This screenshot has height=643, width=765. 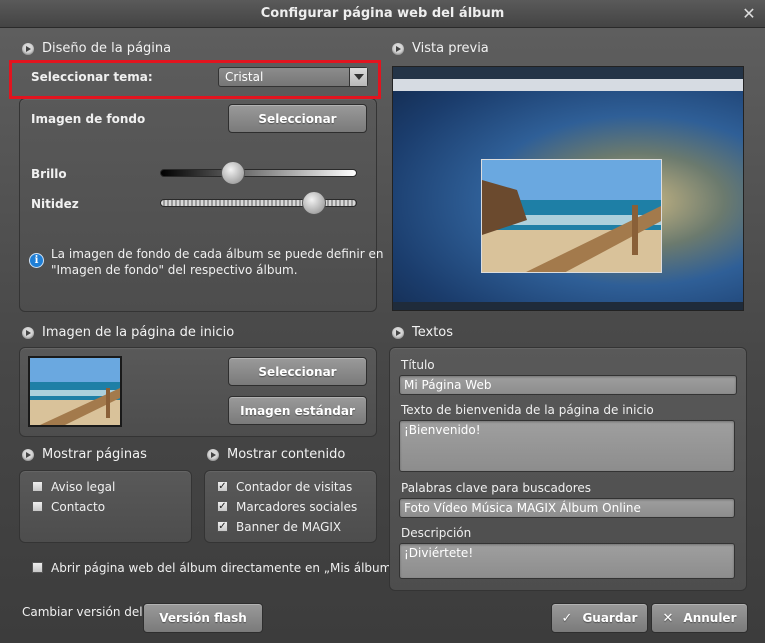 What do you see at coordinates (75, 391) in the screenshot?
I see `home-image-thumbnail` at bounding box center [75, 391].